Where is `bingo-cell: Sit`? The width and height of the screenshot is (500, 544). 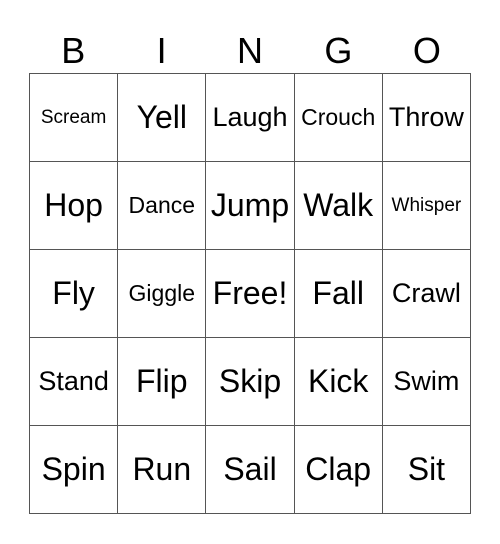 bingo-cell: Sit is located at coordinates (426, 470).